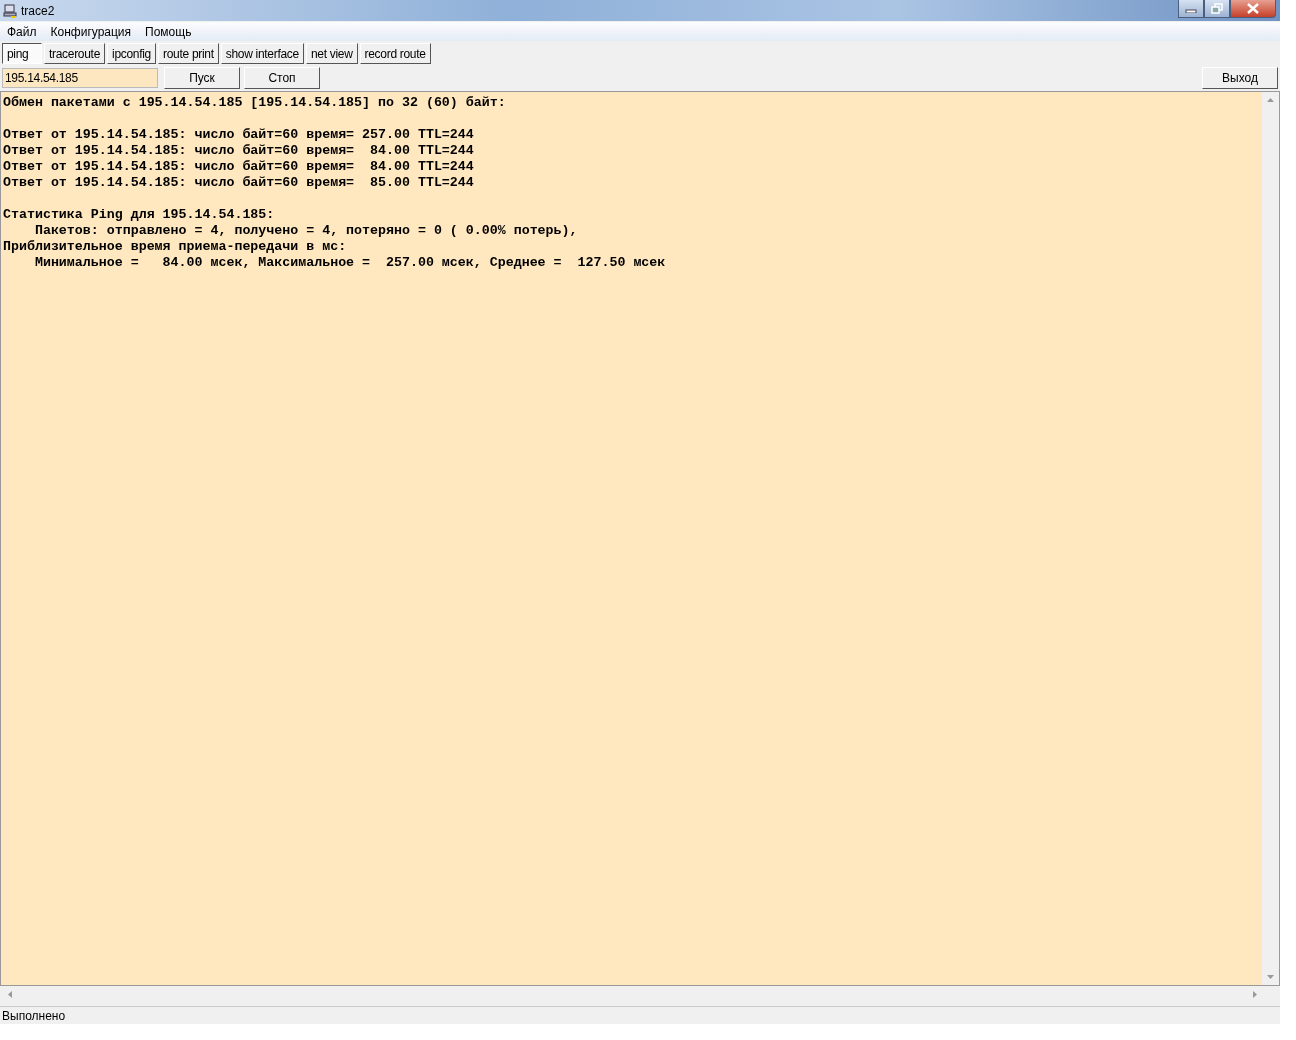 The height and width of the screenshot is (1040, 1296). What do you see at coordinates (255, 103) in the screenshot?
I see `output-line: Обмен пакетами с 195.14.54.185 [195.14.54.185] по 32 (60) байт:` at bounding box center [255, 103].